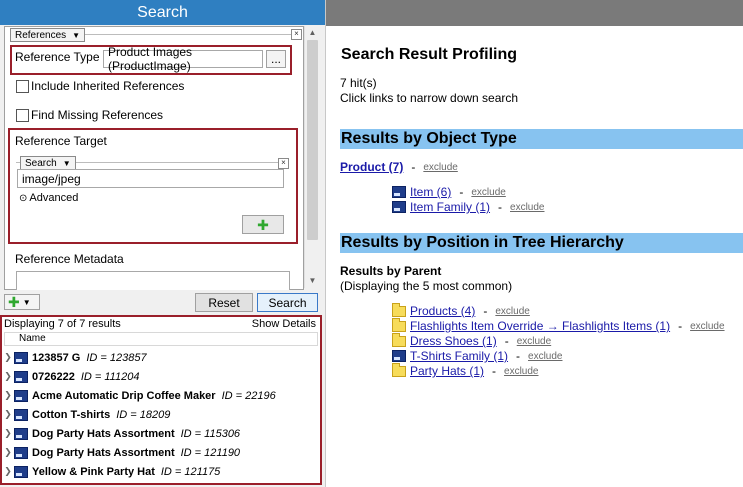 Image resolution: width=743 pixels, height=487 pixels. I want to click on reset-button: Reset, so click(224, 302).